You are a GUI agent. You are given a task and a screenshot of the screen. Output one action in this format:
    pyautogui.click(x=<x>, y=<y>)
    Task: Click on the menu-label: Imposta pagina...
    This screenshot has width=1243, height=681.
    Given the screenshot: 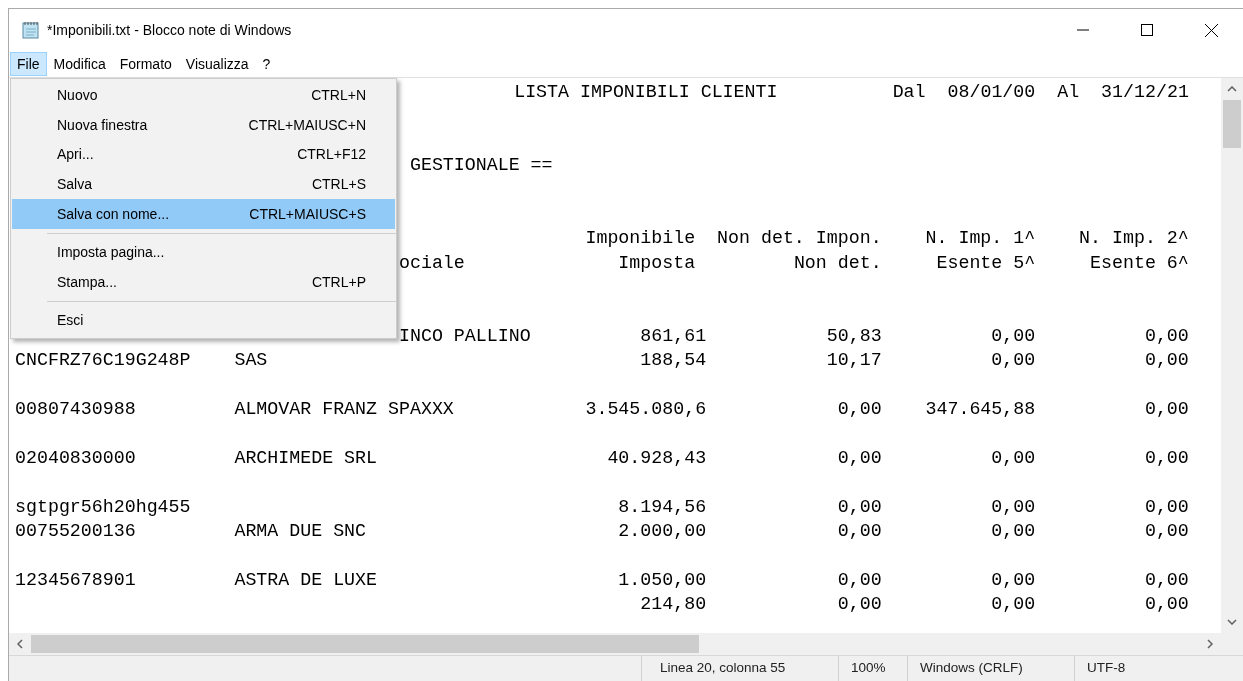 What is the action you would take?
    pyautogui.click(x=111, y=253)
    